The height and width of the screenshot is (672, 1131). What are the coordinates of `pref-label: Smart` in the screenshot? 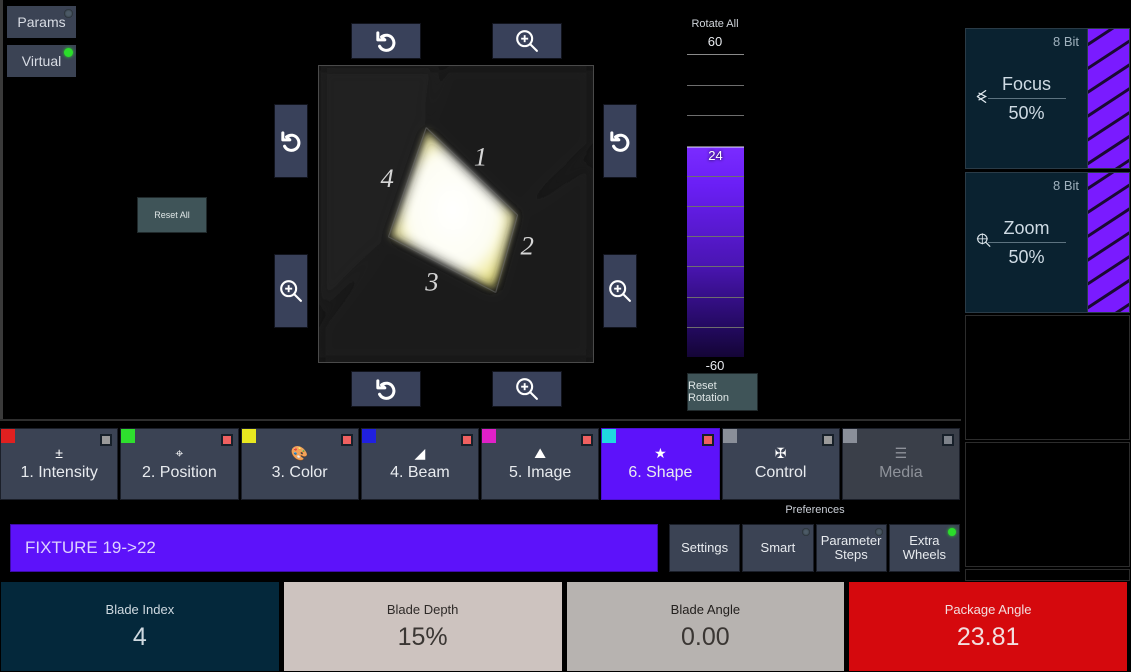 It's located at (778, 548).